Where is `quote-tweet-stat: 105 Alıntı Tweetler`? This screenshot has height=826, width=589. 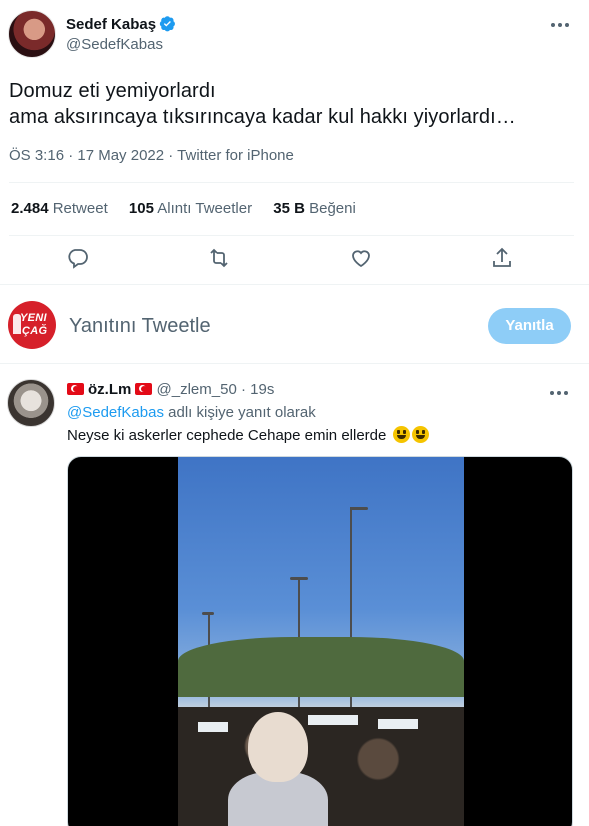
quote-tweet-stat: 105 Alıntı Tweetler is located at coordinates (190, 208).